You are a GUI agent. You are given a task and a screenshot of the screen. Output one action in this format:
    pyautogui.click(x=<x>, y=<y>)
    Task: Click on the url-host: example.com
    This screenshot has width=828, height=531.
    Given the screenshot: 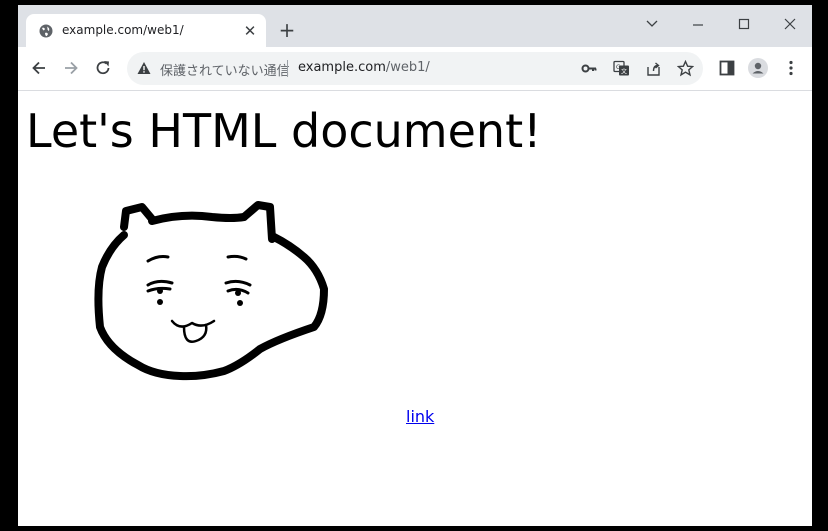 What is the action you would take?
    pyautogui.click(x=342, y=67)
    